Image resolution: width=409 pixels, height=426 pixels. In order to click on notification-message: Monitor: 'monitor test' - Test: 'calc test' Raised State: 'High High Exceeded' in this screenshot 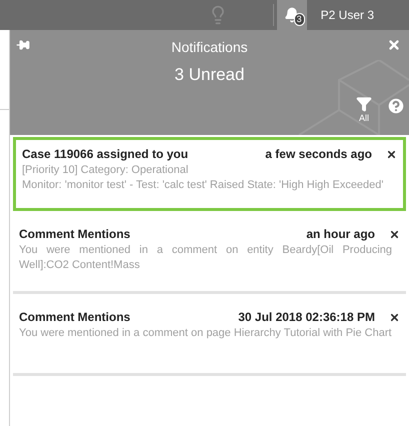, I will do `click(203, 185)`.